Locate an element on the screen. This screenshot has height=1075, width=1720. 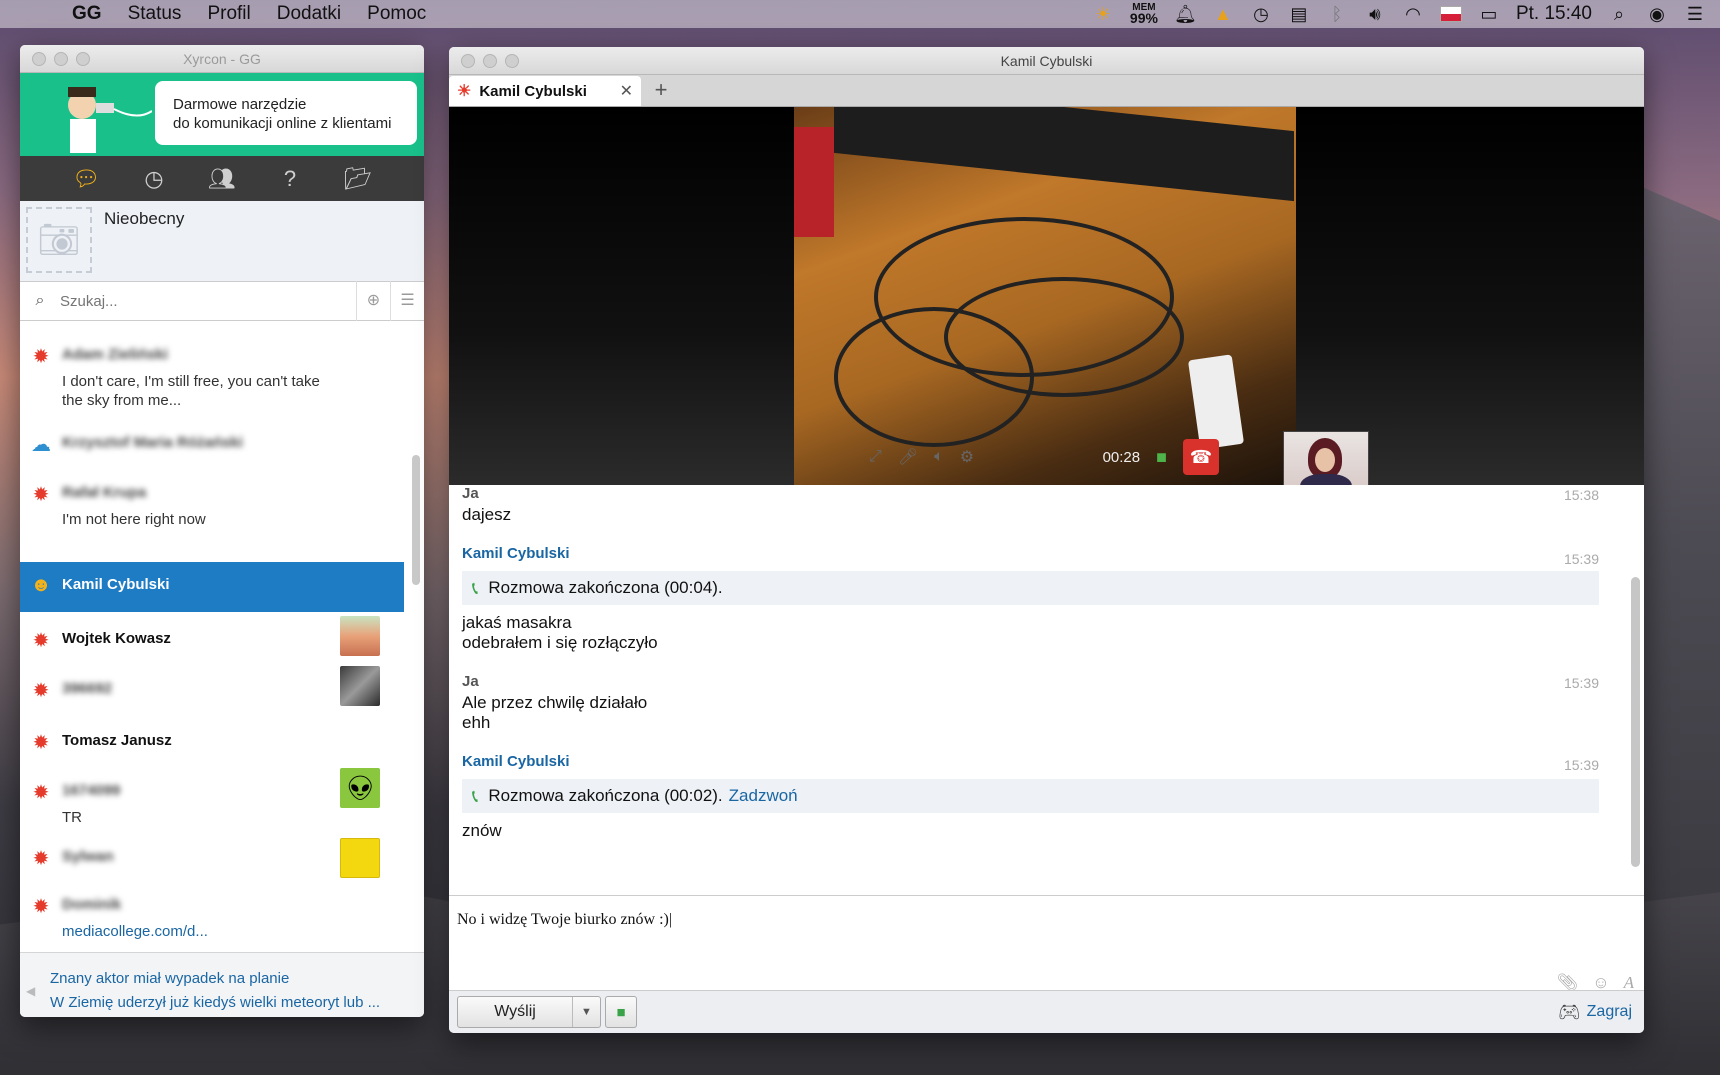
message-text: Ale przez chwilę działało is located at coordinates (555, 702).